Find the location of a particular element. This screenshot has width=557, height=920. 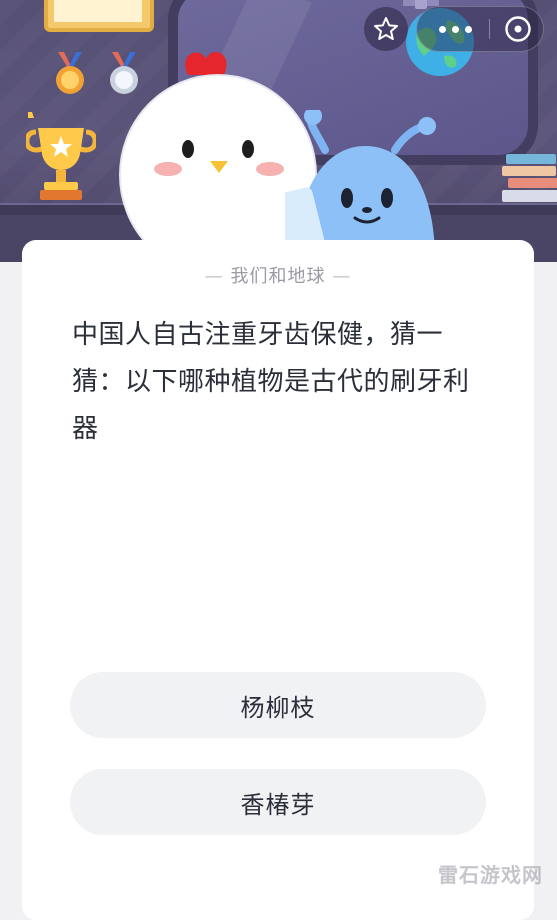

answer-option-label: 杨柳枝 is located at coordinates (278, 707).